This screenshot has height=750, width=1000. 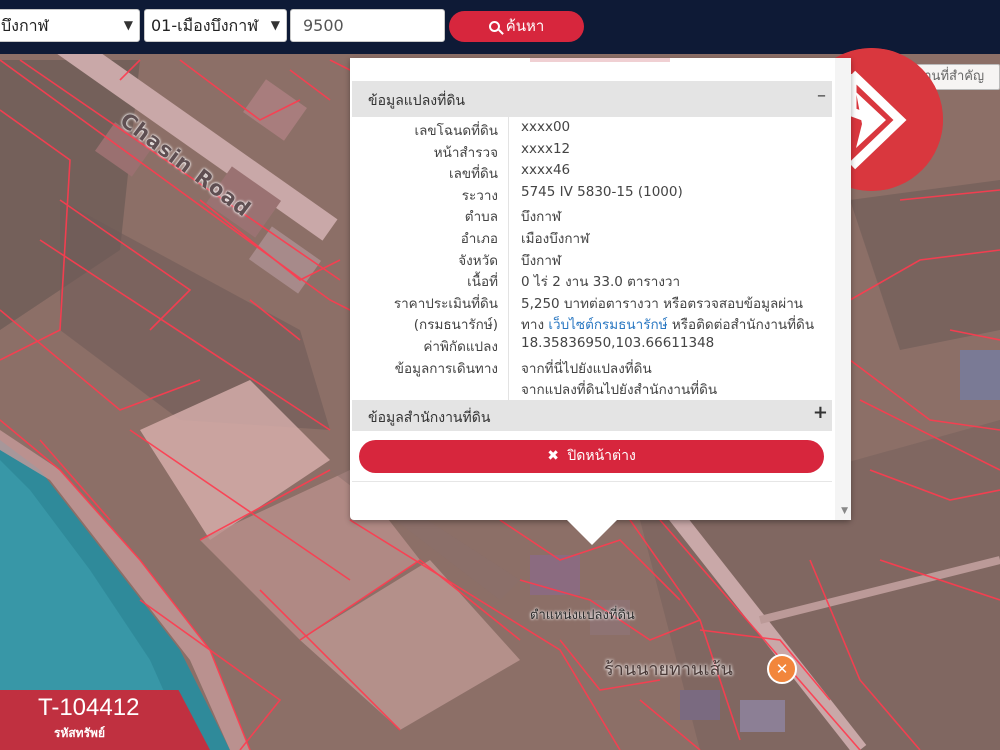 I want to click on search-icon, so click(x=494, y=26).